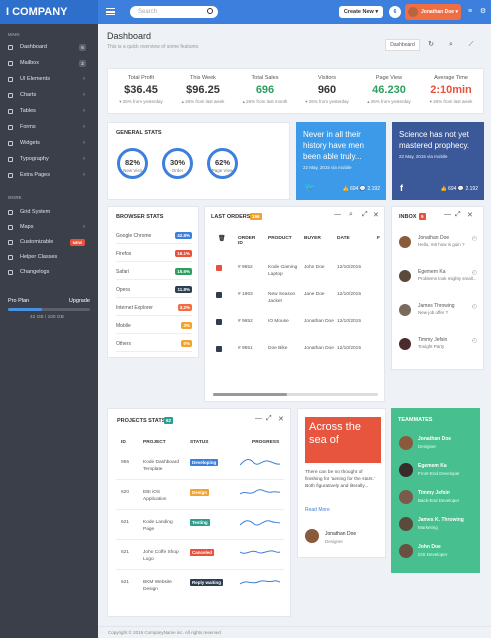 The height and width of the screenshot is (638, 491). I want to click on search-icon, so click(210, 11).